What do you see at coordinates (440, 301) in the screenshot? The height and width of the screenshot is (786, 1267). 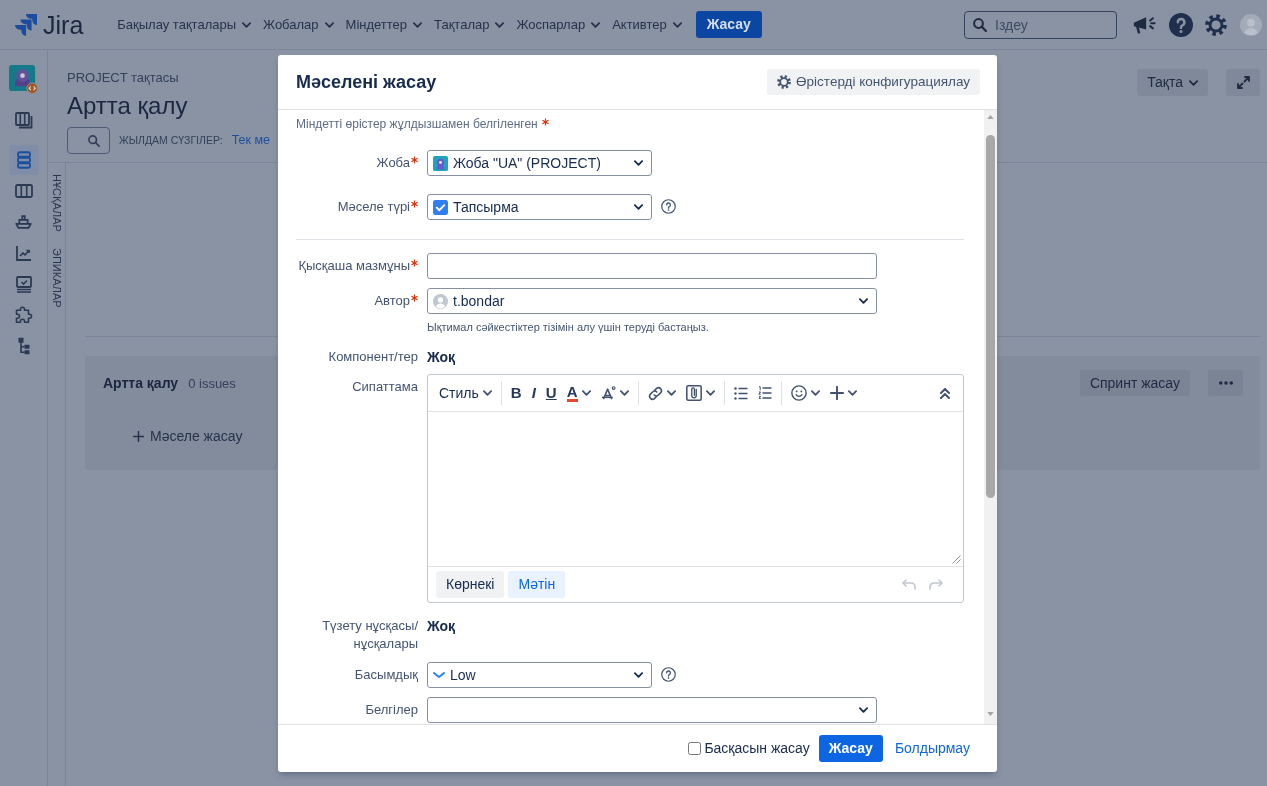 I see `avatar-icon` at bounding box center [440, 301].